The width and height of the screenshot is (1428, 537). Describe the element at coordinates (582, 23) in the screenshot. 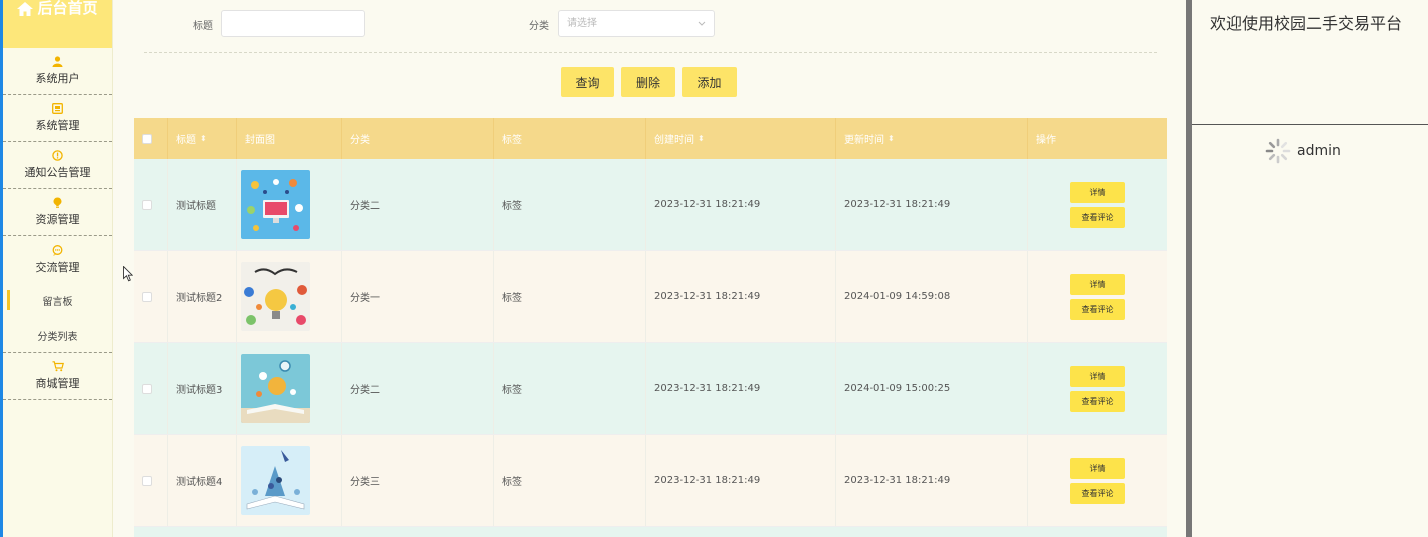

I see `category-select-placeholder: 请选择` at that location.